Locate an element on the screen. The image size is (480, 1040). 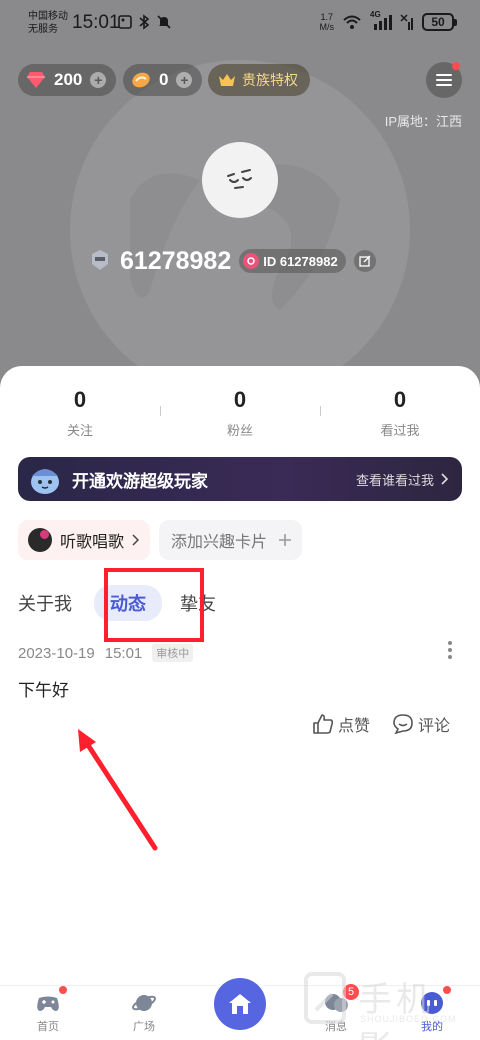
stat-visitors: 0 看过我 is located at coordinates (400, 412).